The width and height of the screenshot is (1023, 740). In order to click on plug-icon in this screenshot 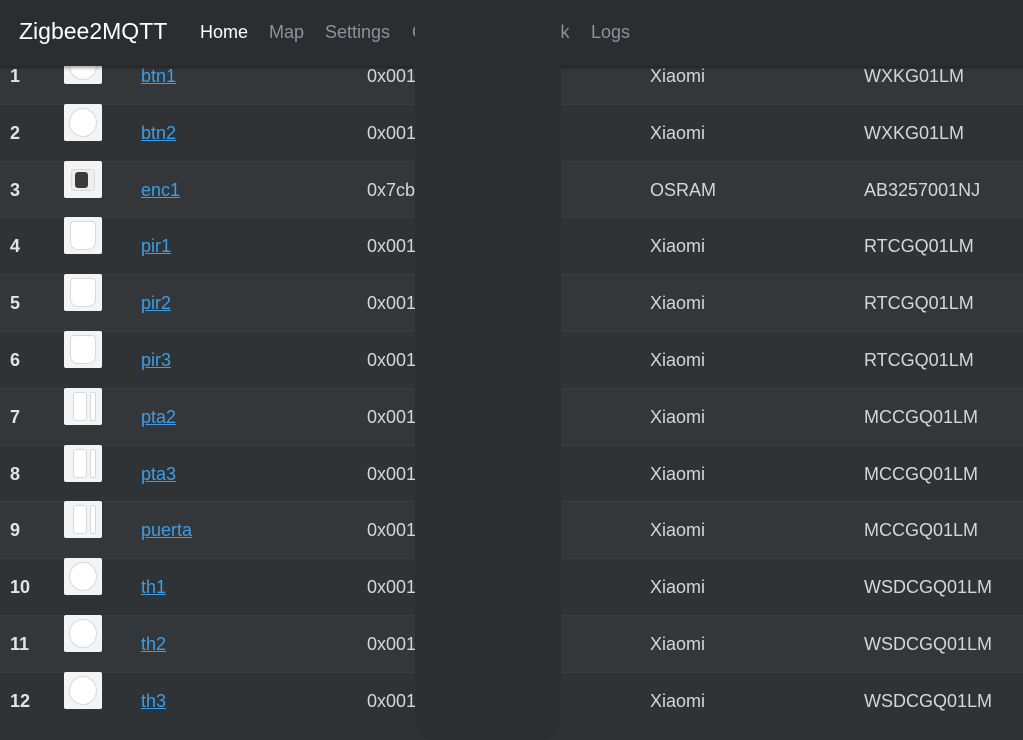, I will do `click(81, 179)`.